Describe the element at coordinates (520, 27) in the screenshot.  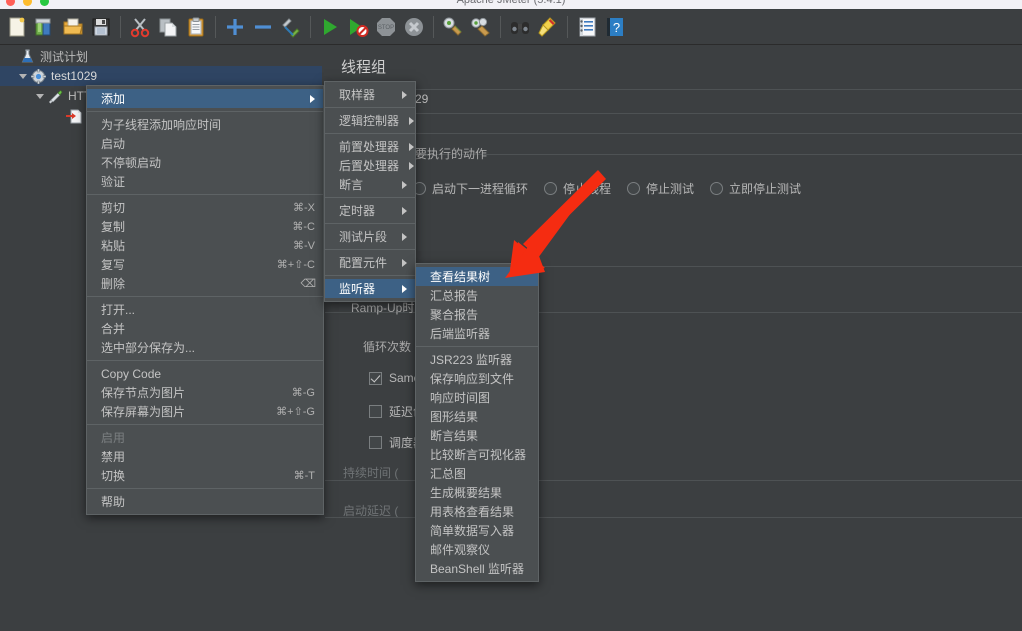
I see `binoculars-icon` at that location.